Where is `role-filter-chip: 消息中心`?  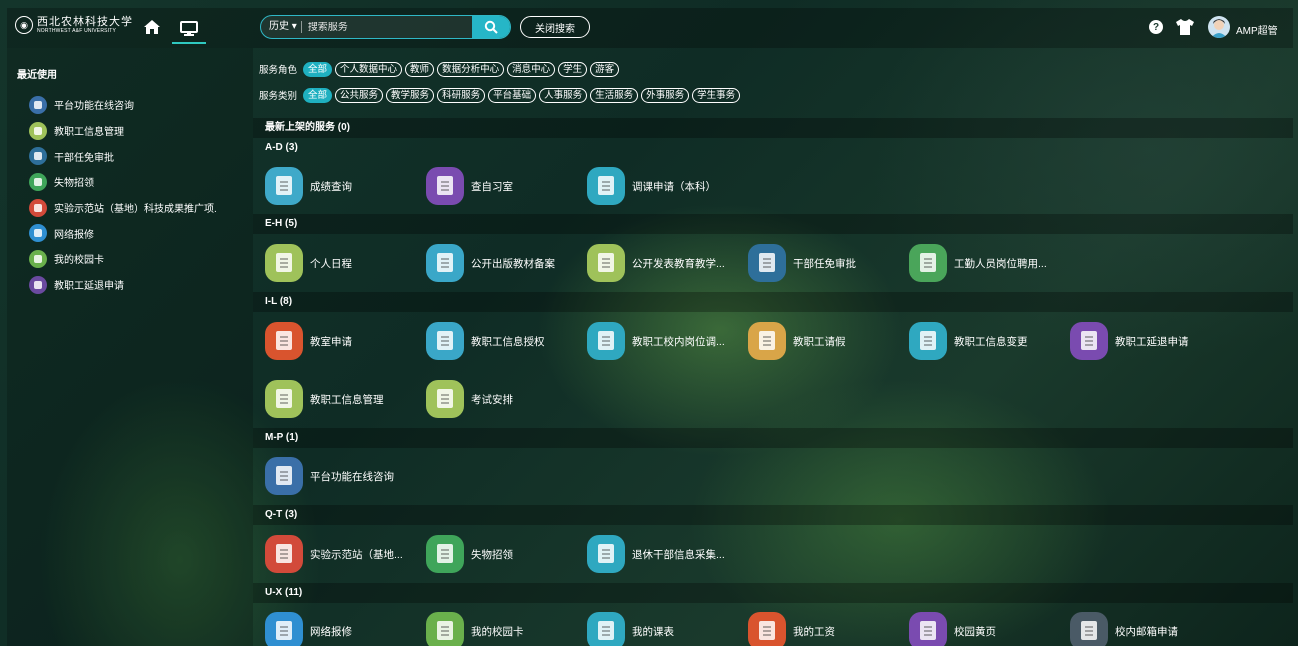
role-filter-chip: 消息中心 is located at coordinates (531, 69).